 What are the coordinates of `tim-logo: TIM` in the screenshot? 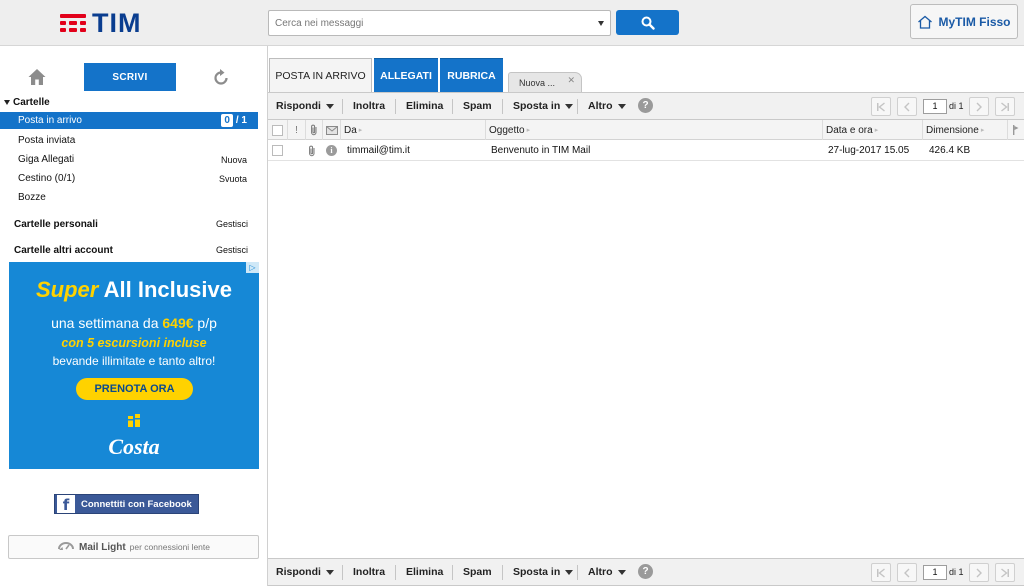 It's located at (100, 23).